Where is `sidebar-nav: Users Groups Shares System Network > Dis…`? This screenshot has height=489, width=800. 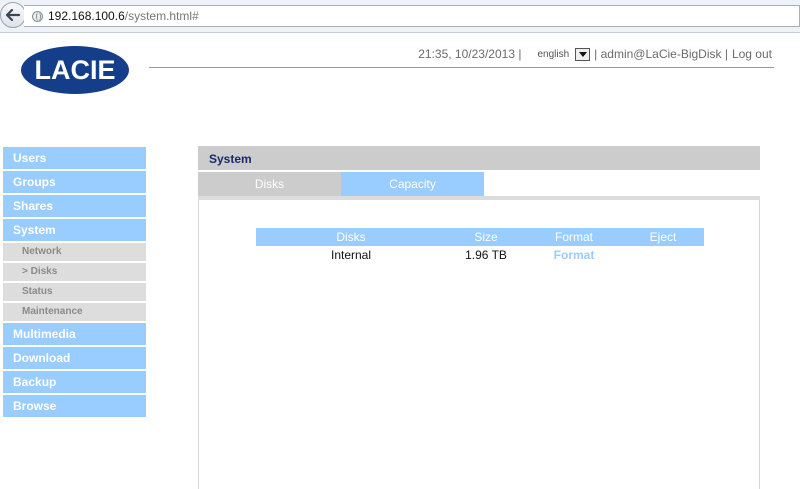
sidebar-nav: Users Groups Shares System Network > Dis… is located at coordinates (74, 283).